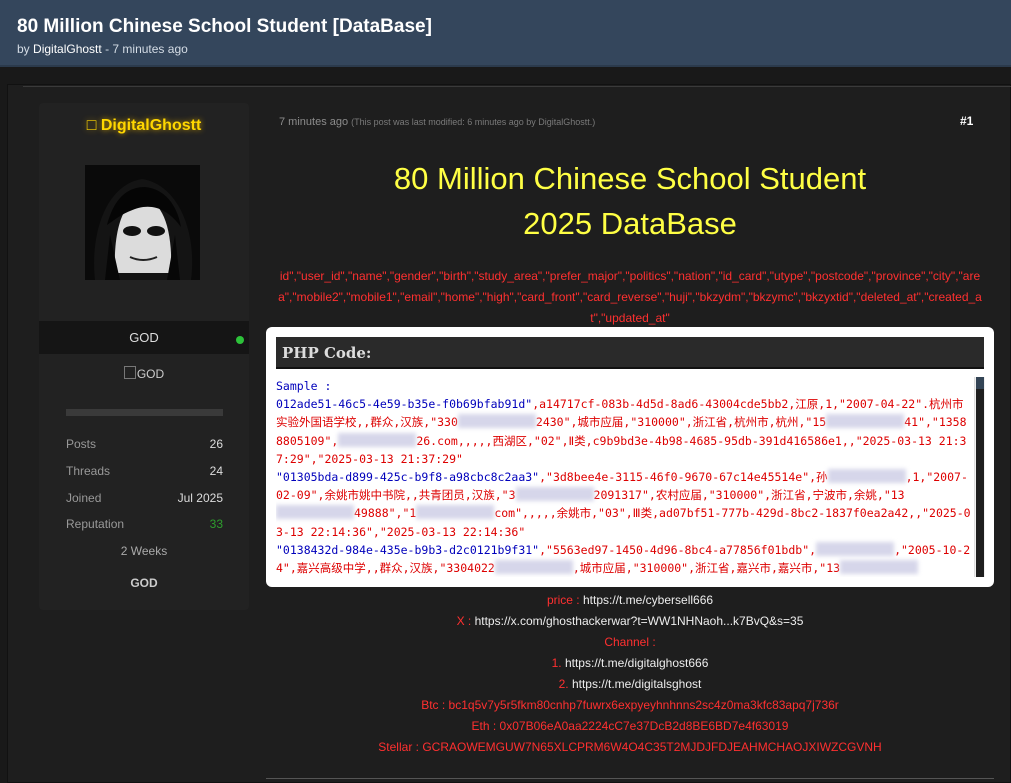 This screenshot has width=1011, height=783. Describe the element at coordinates (681, 422) in the screenshot. I see `code-token: 2430",城市应届,"310000",浙江省,杭州市,杭州,"15` at that location.